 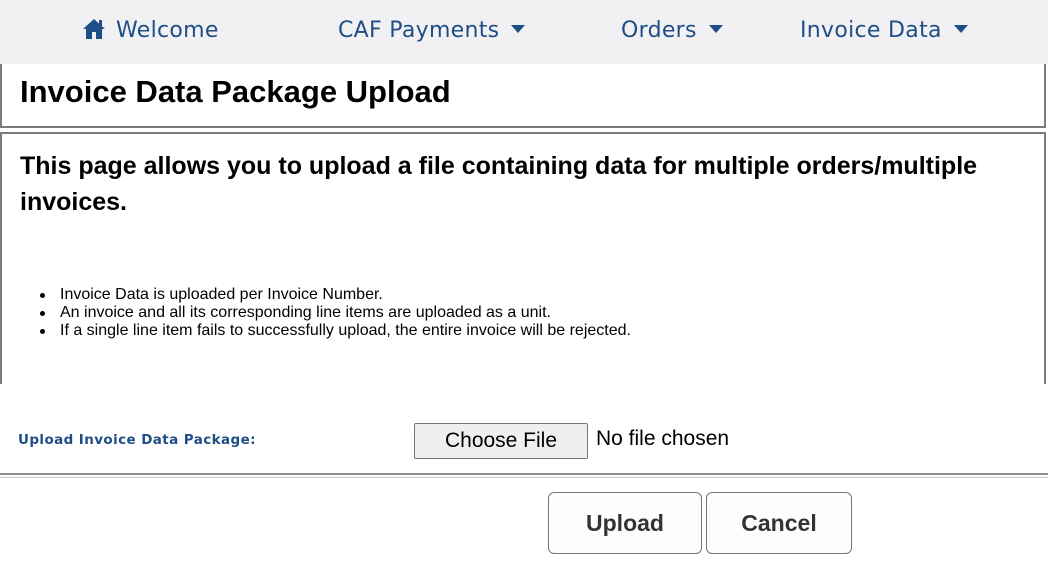 I want to click on nav-invoice-data: Invoice Data, so click(x=884, y=31).